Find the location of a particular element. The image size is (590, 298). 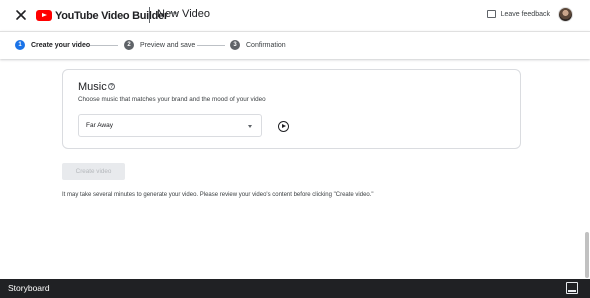

music-track-select: Far Away is located at coordinates (170, 125).